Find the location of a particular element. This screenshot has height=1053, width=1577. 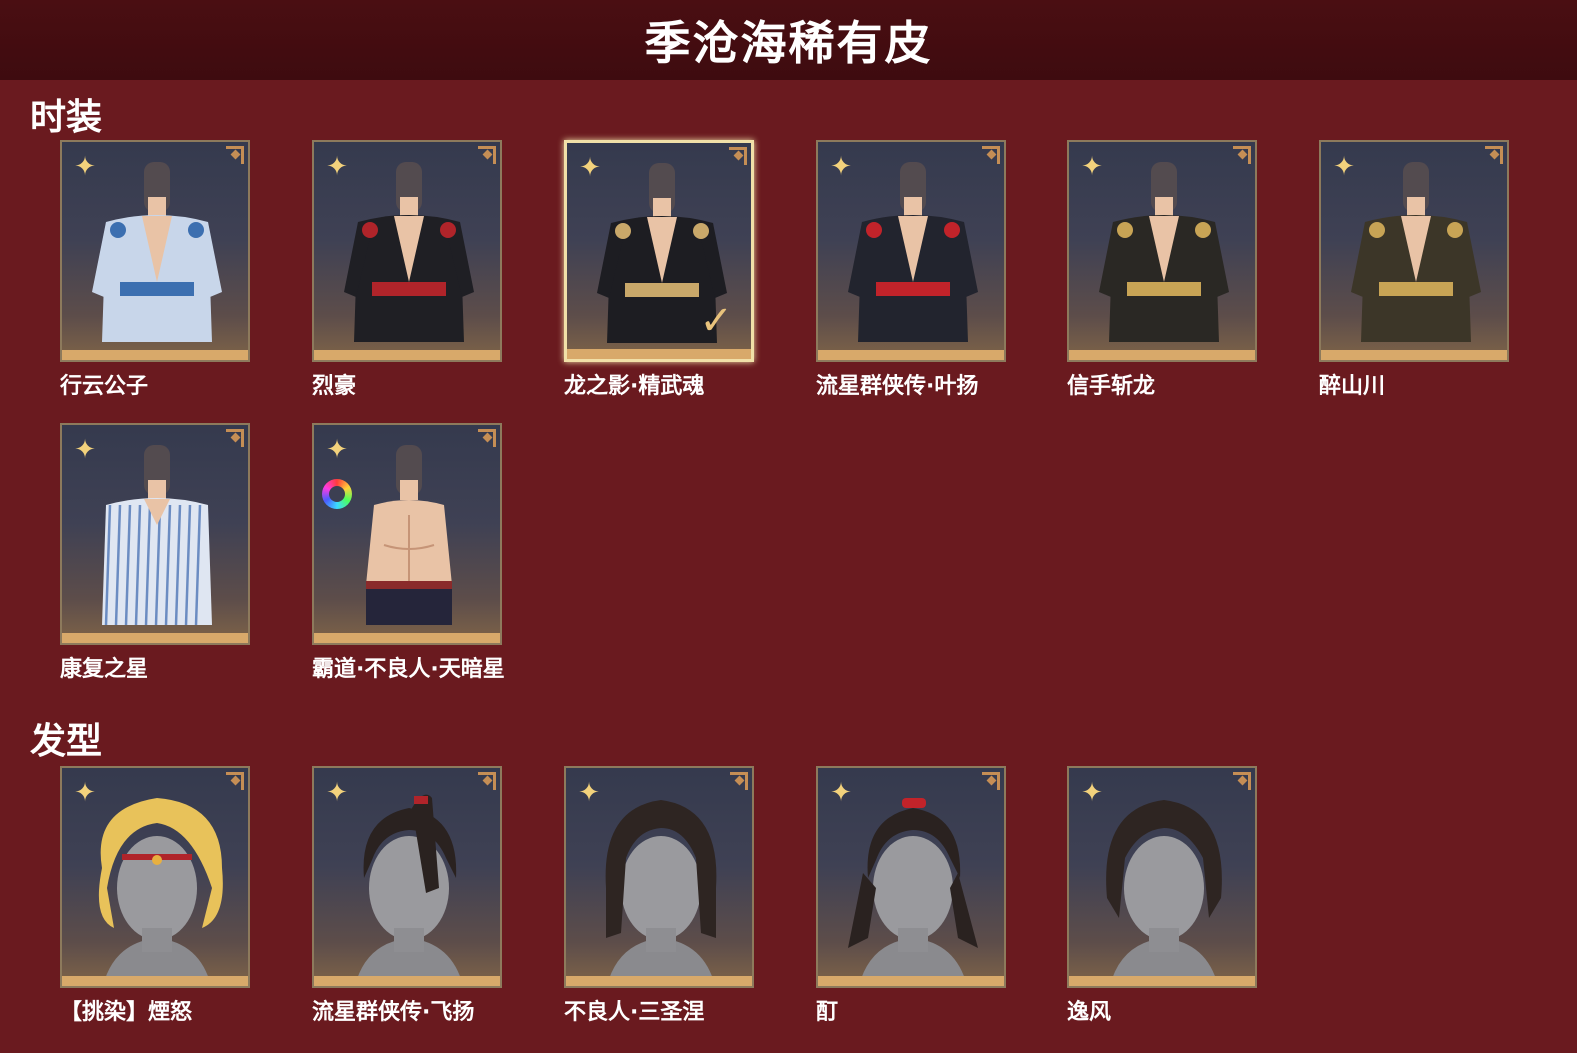

skin-name: 龙之影·精武魂 is located at coordinates (634, 386).